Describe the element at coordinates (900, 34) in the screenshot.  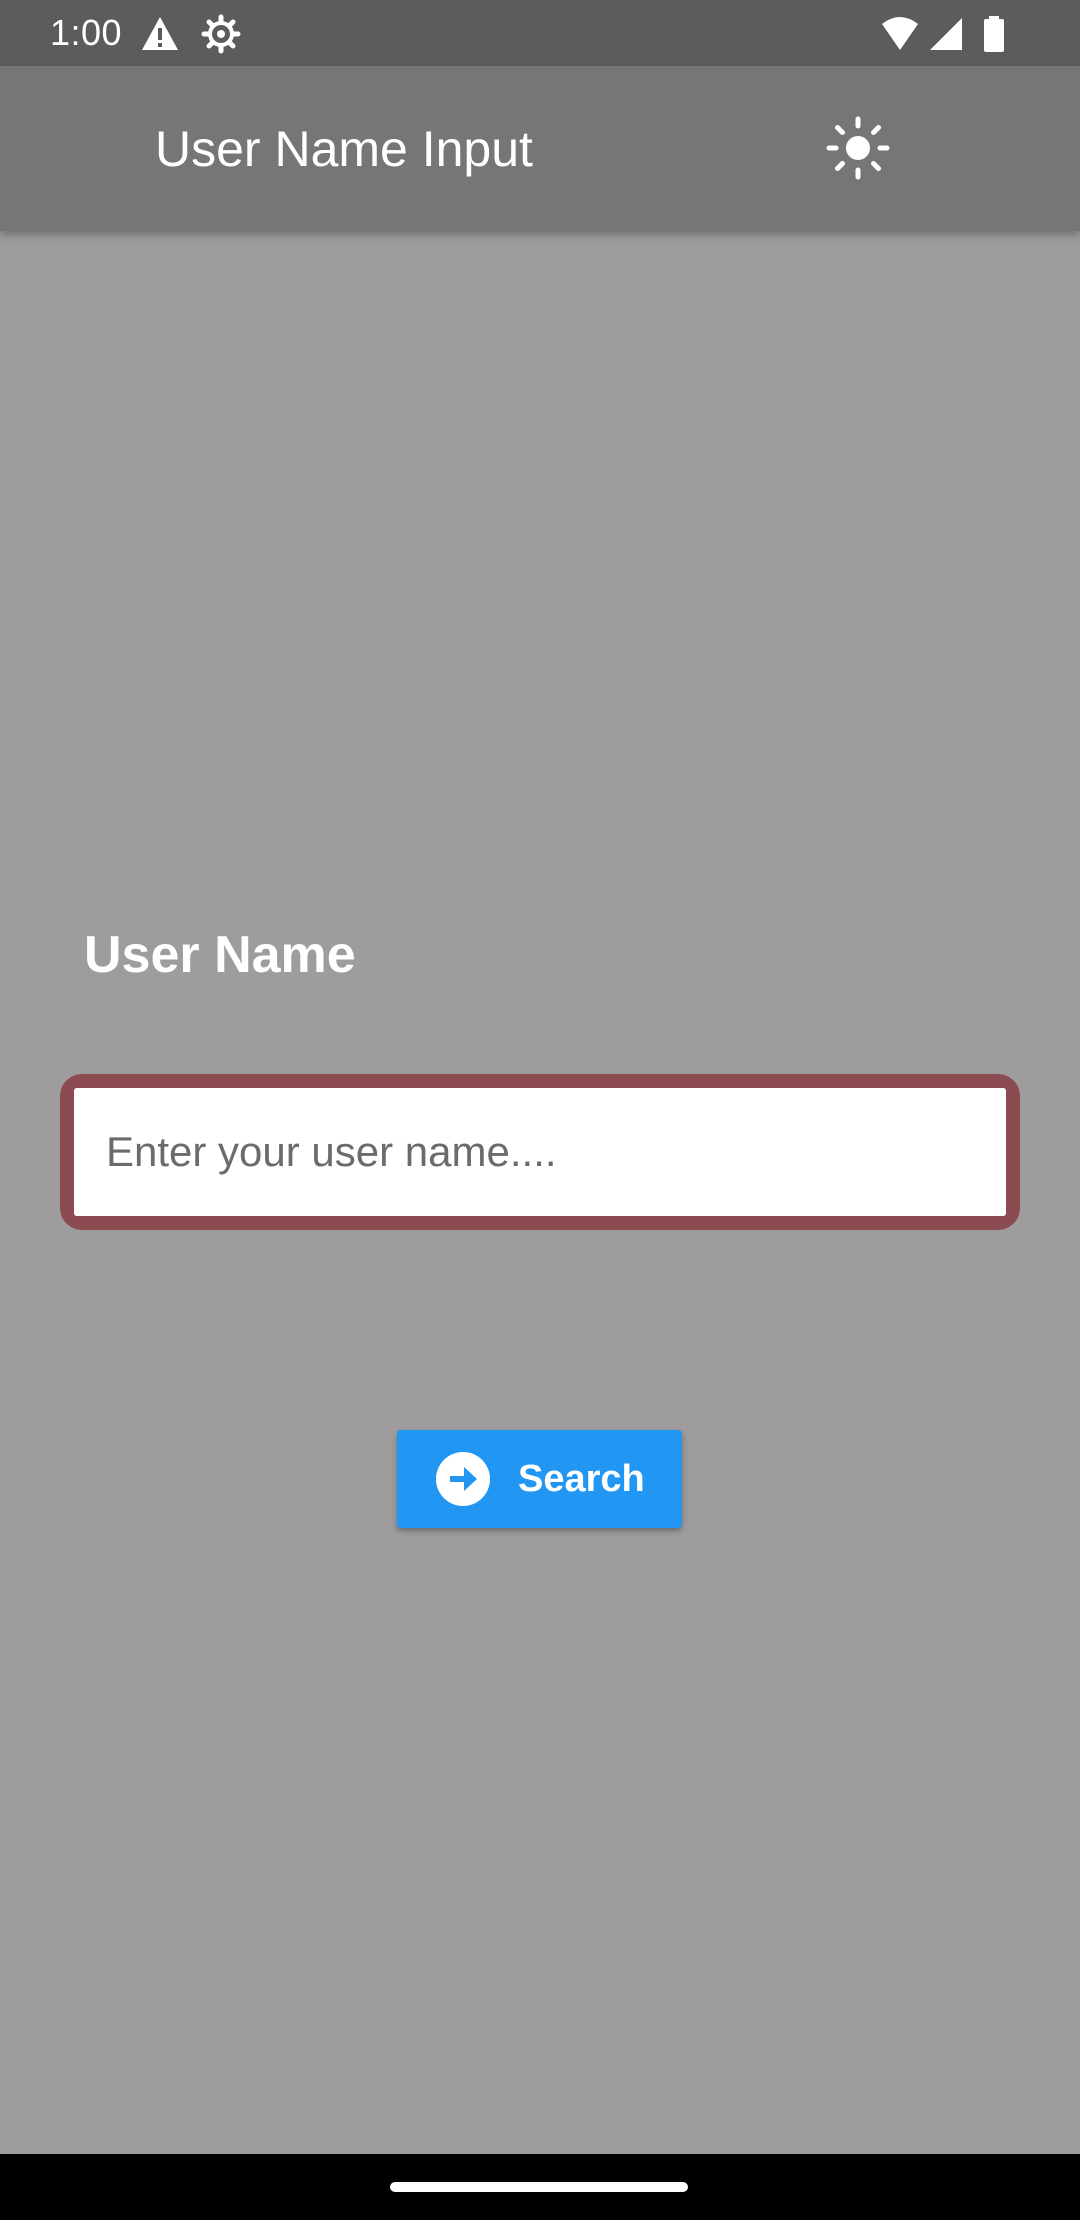
I see `wifi-icon` at that location.